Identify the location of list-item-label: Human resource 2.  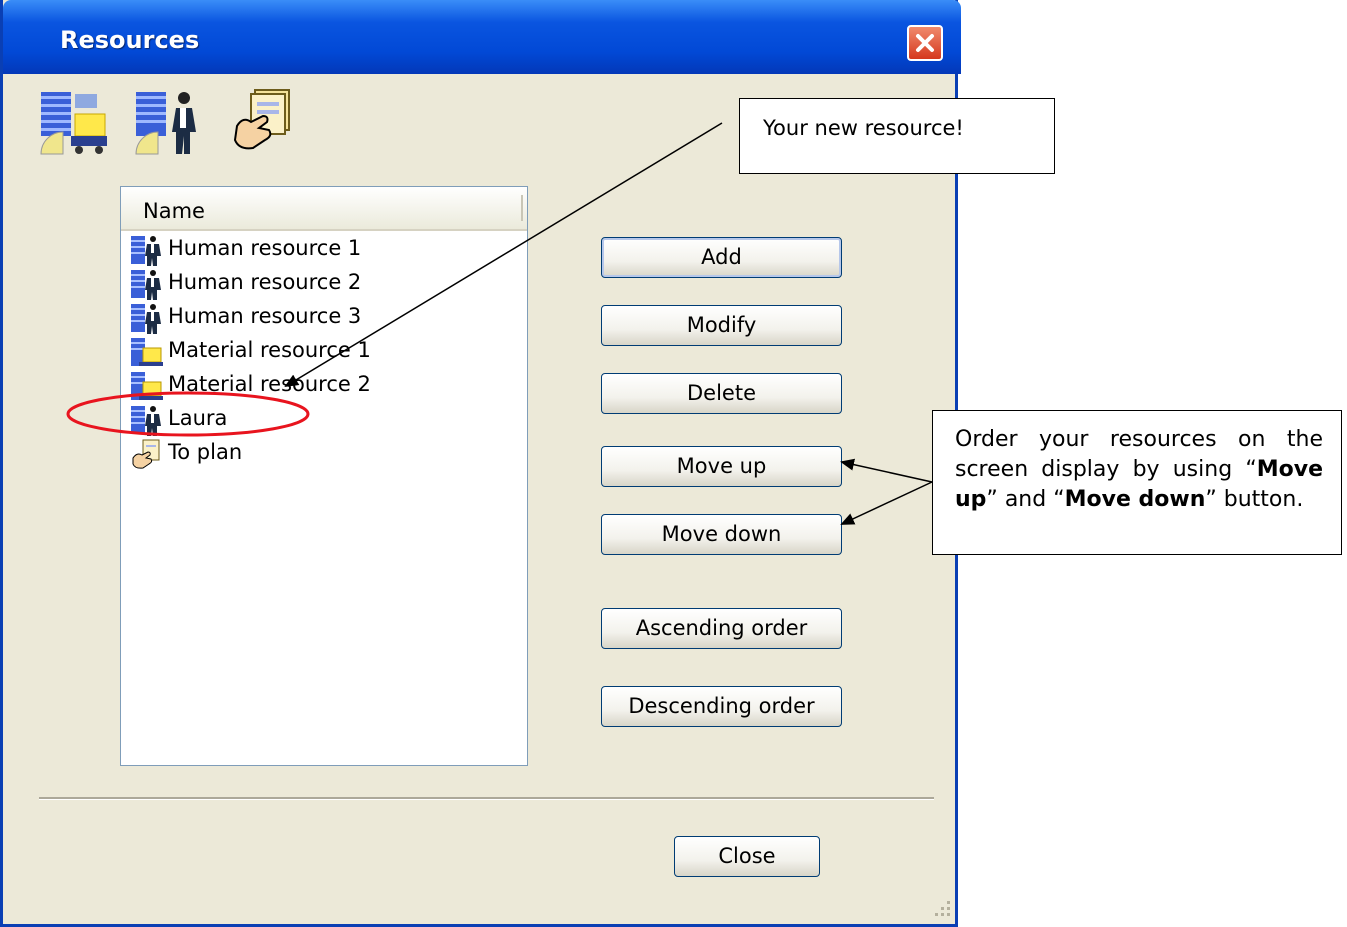
(265, 282).